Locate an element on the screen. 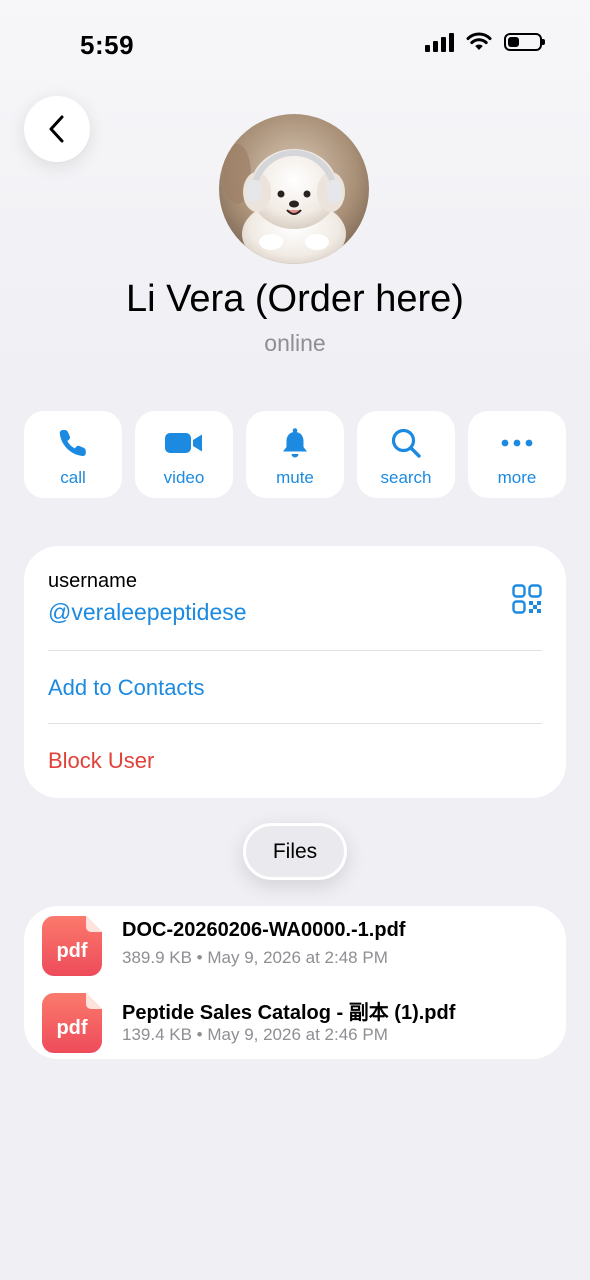 This screenshot has width=590, height=1280. bell-icon is located at coordinates (295, 443).